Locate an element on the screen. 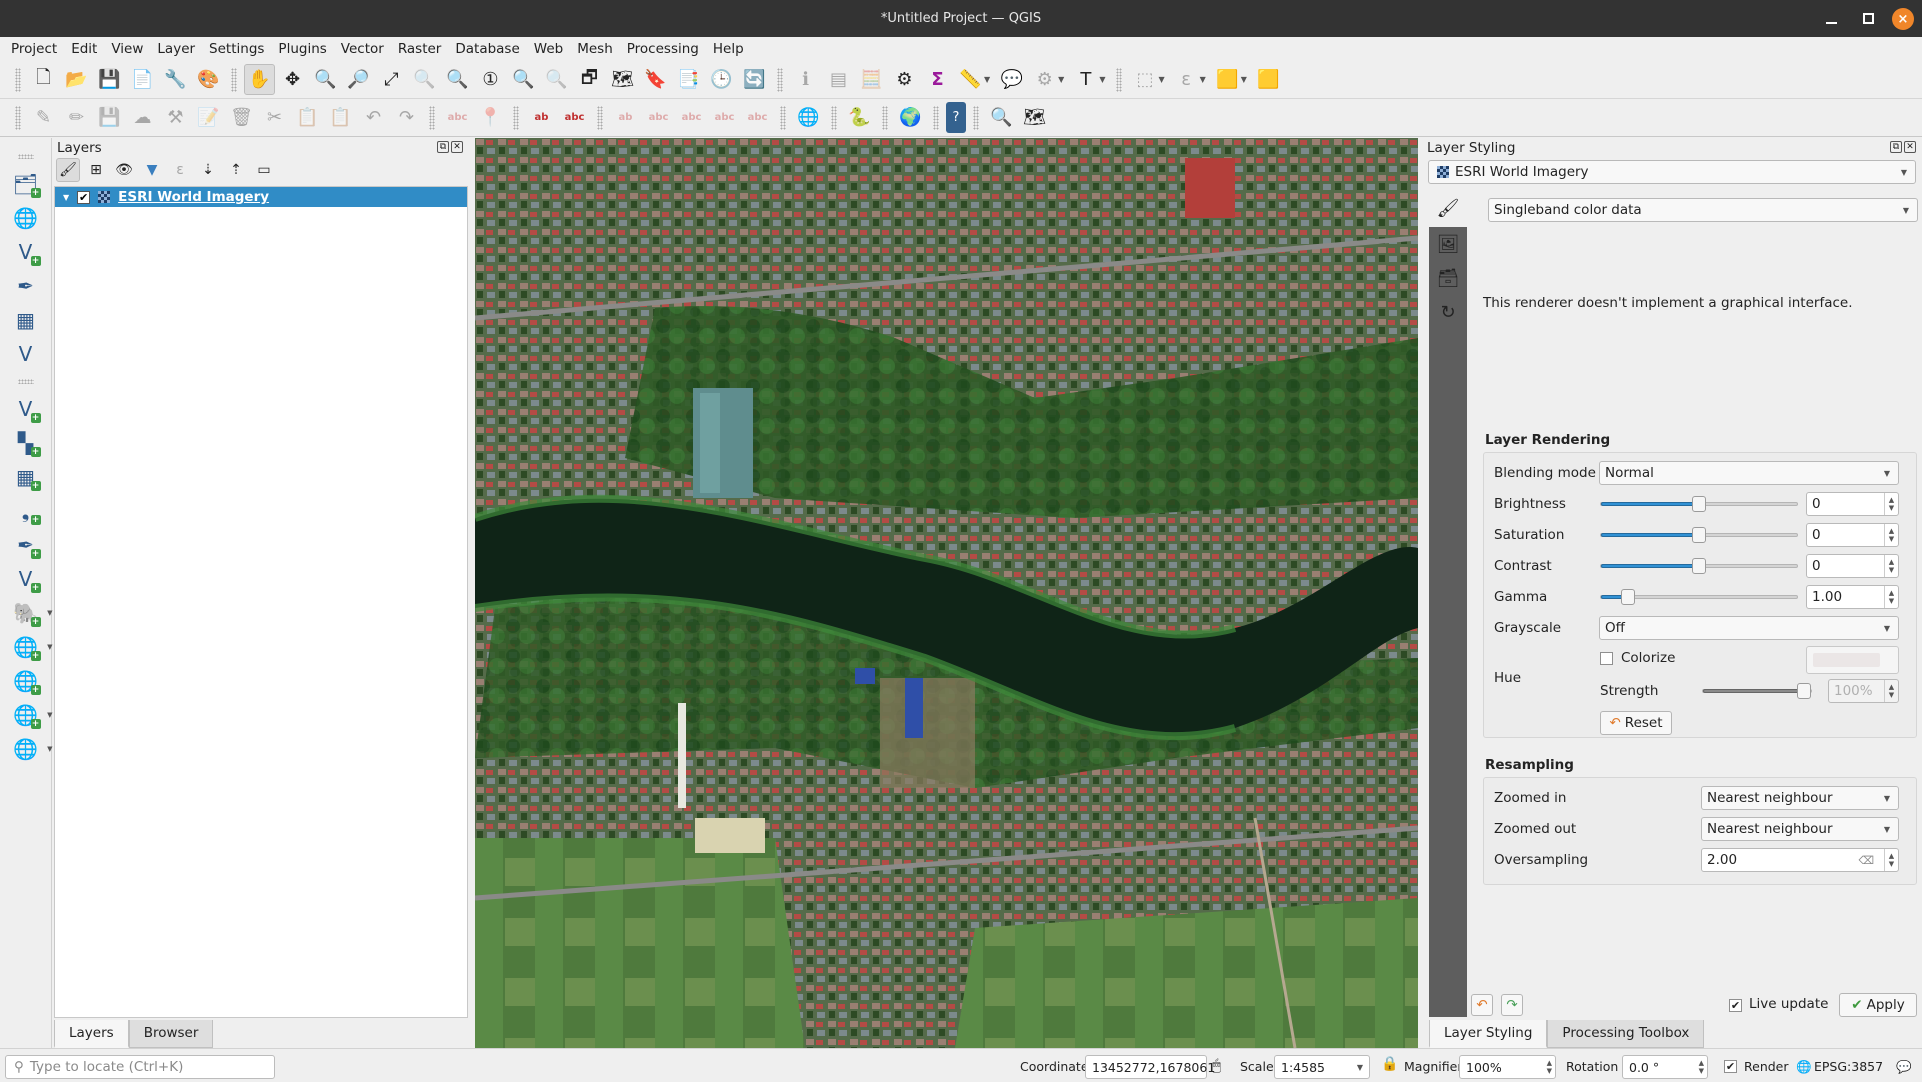  zoom-next-icon: 🔍 is located at coordinates (556, 79).